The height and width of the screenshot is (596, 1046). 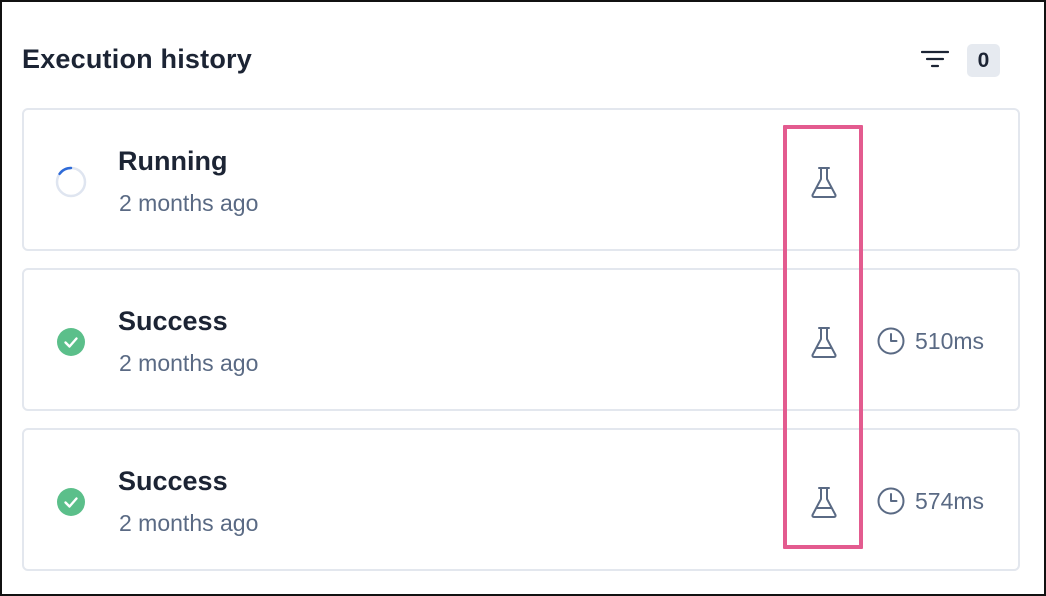 I want to click on filter-icon, so click(x=935, y=60).